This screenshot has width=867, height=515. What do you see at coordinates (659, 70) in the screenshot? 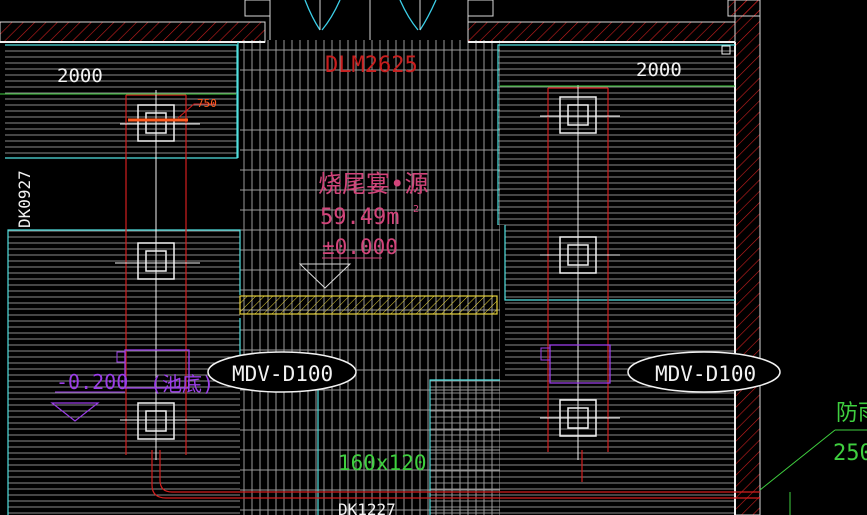
I see `dim-right-top: 2000` at bounding box center [659, 70].